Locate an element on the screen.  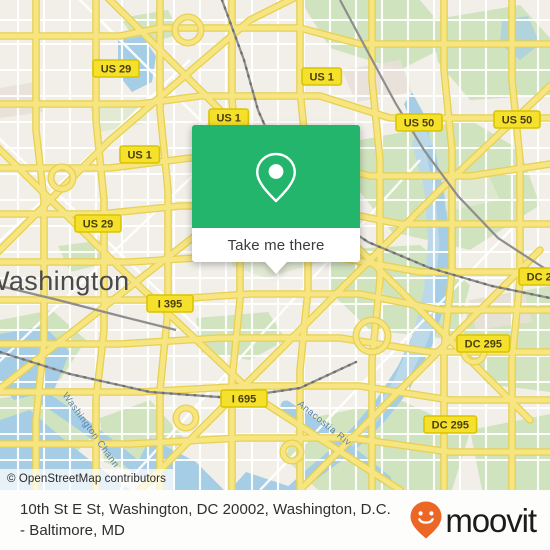
road-shield: I 395 is located at coordinates (170, 303).